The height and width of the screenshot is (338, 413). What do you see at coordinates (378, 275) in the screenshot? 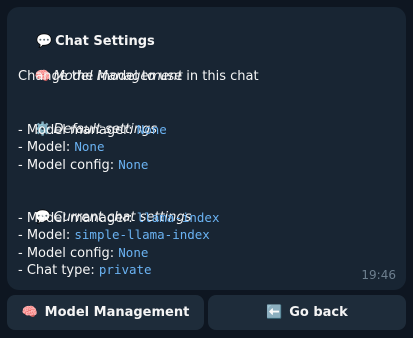
I see `message-timestamp: 19:46` at bounding box center [378, 275].